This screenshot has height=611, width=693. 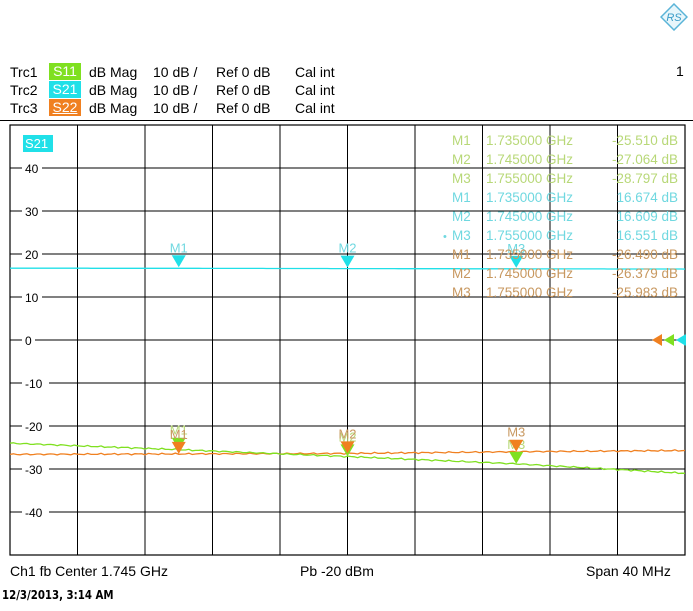 I want to click on trace-line-s21, so click(x=348, y=268).